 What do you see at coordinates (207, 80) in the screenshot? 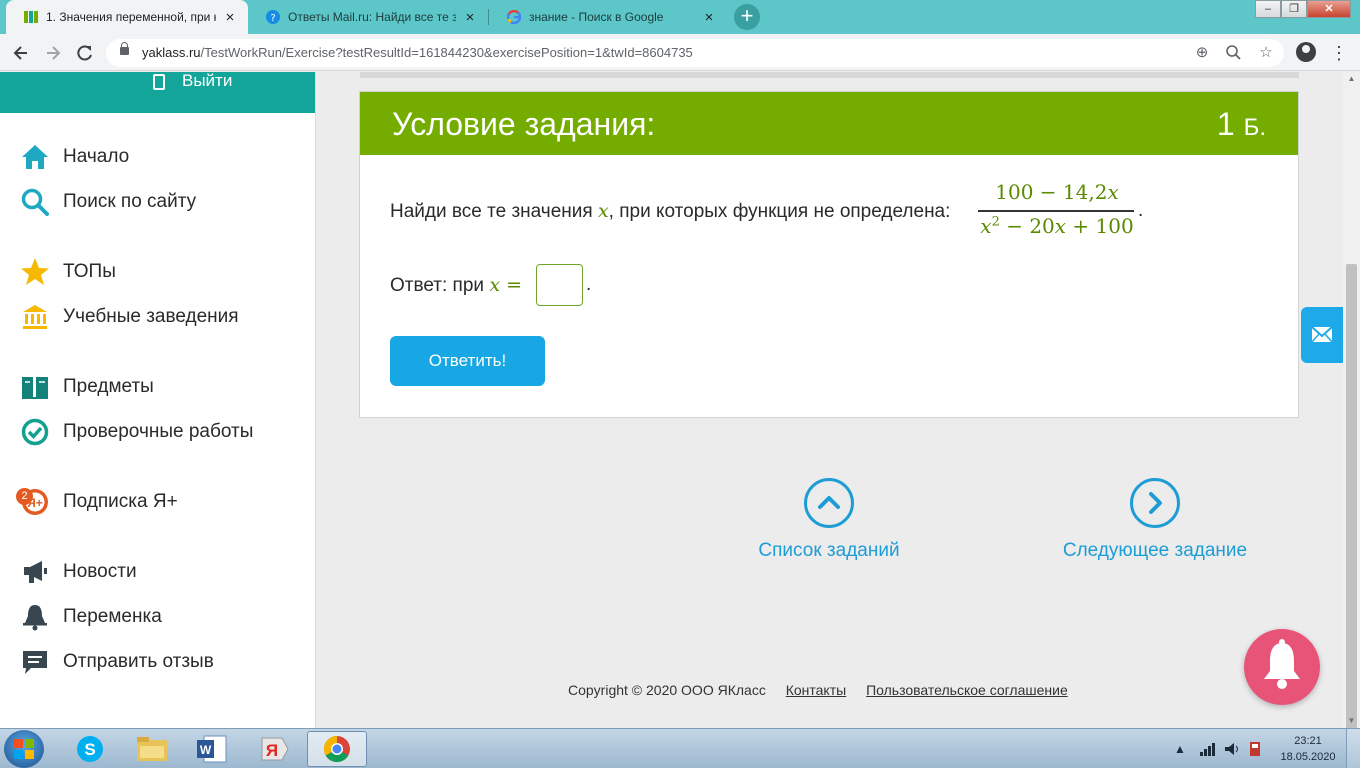
I see `logout-label: Выйти` at bounding box center [207, 80].